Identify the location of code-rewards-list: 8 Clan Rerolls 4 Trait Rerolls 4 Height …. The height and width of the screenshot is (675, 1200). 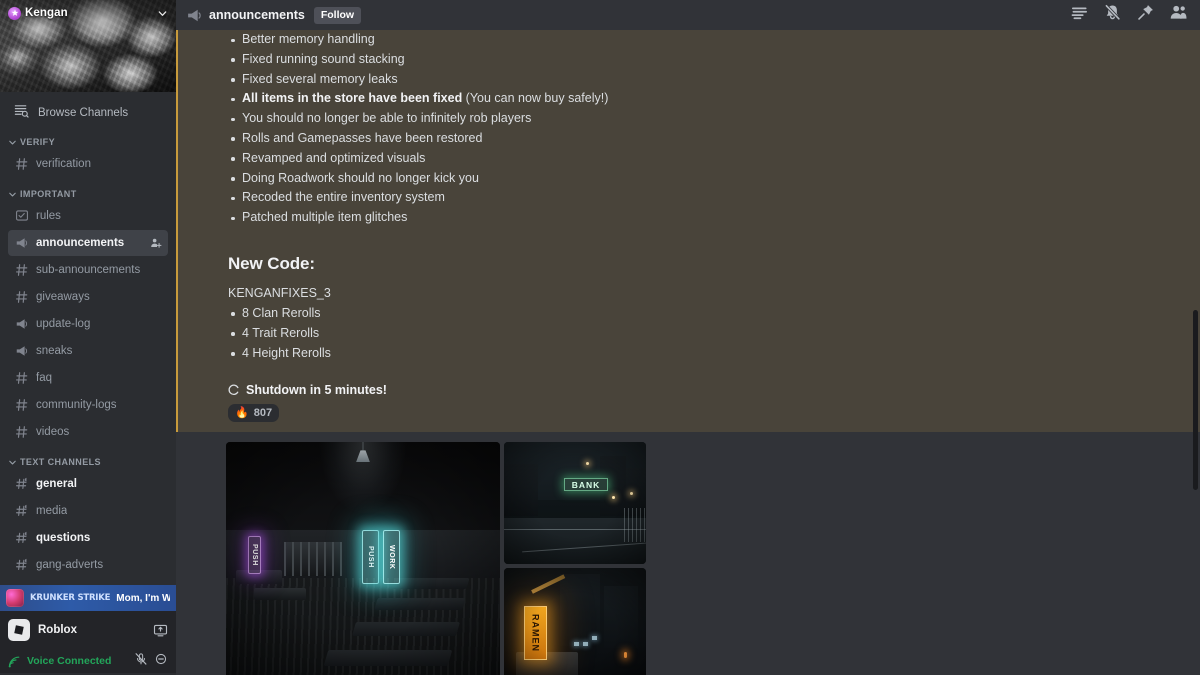
(706, 333).